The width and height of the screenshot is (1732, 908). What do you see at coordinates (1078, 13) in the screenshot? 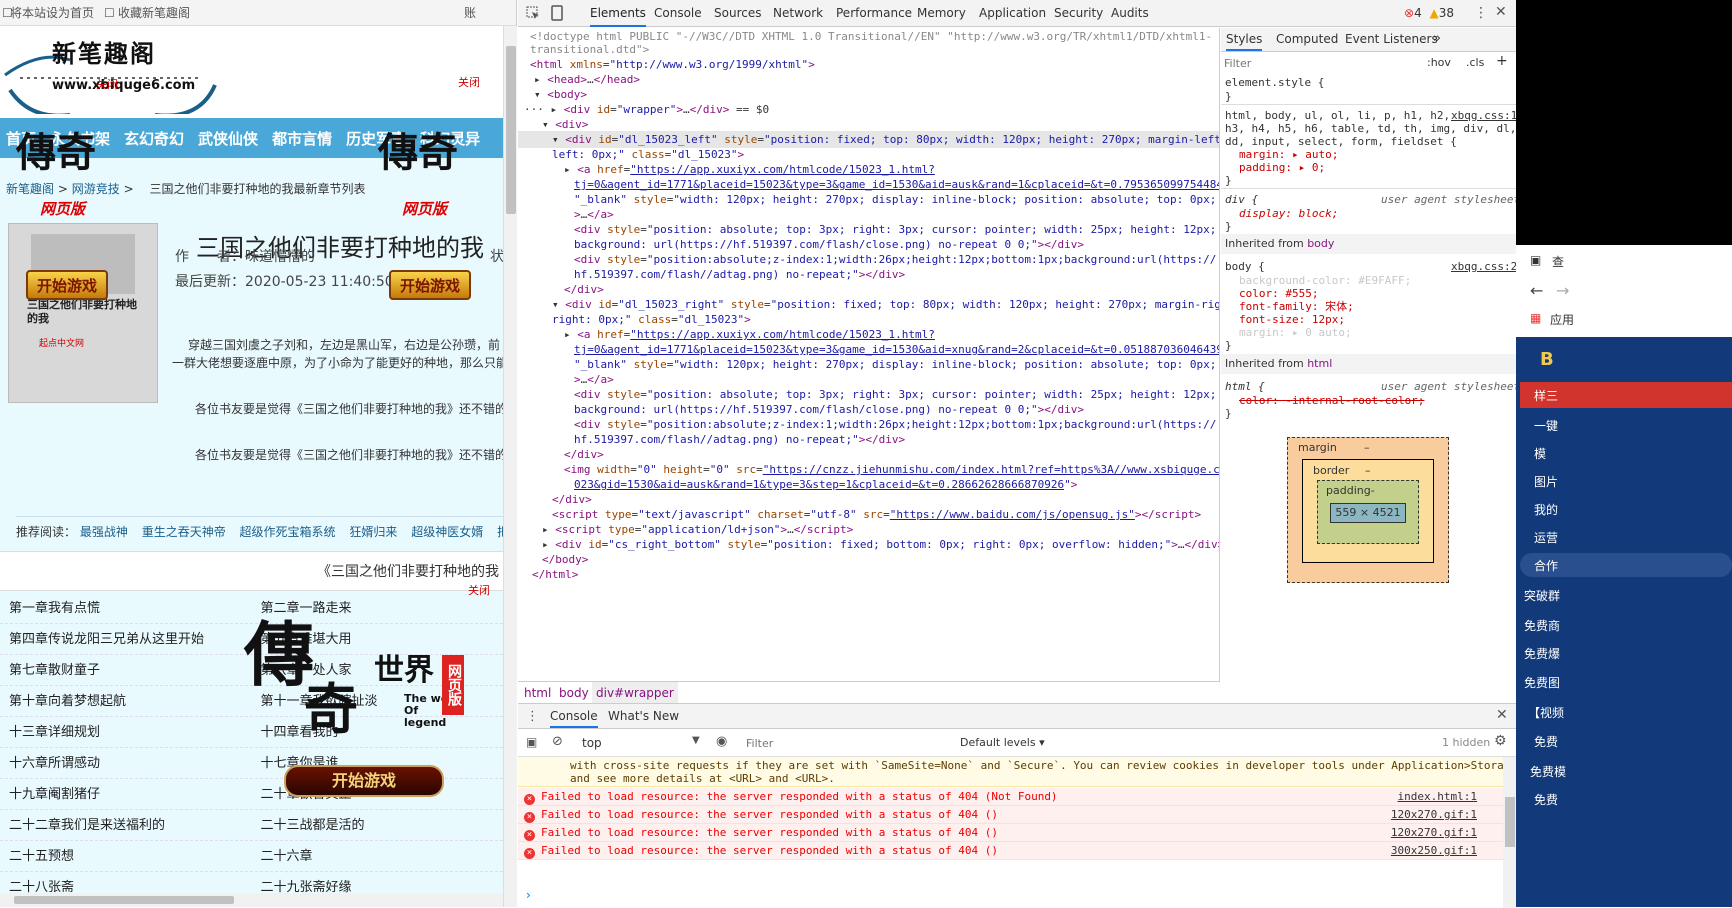
I see `tab-security: Security` at bounding box center [1078, 13].